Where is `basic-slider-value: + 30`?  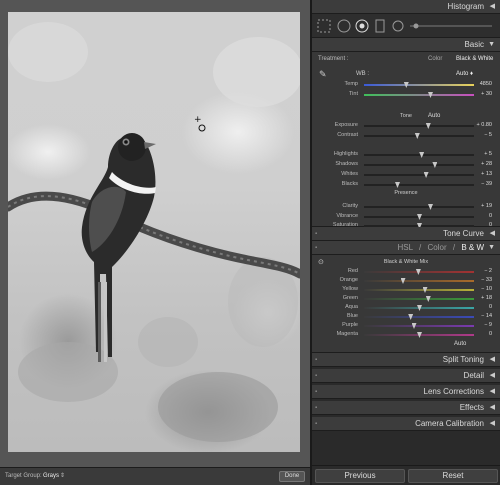
basic-slider-value: + 30 is located at coordinates (482, 94).